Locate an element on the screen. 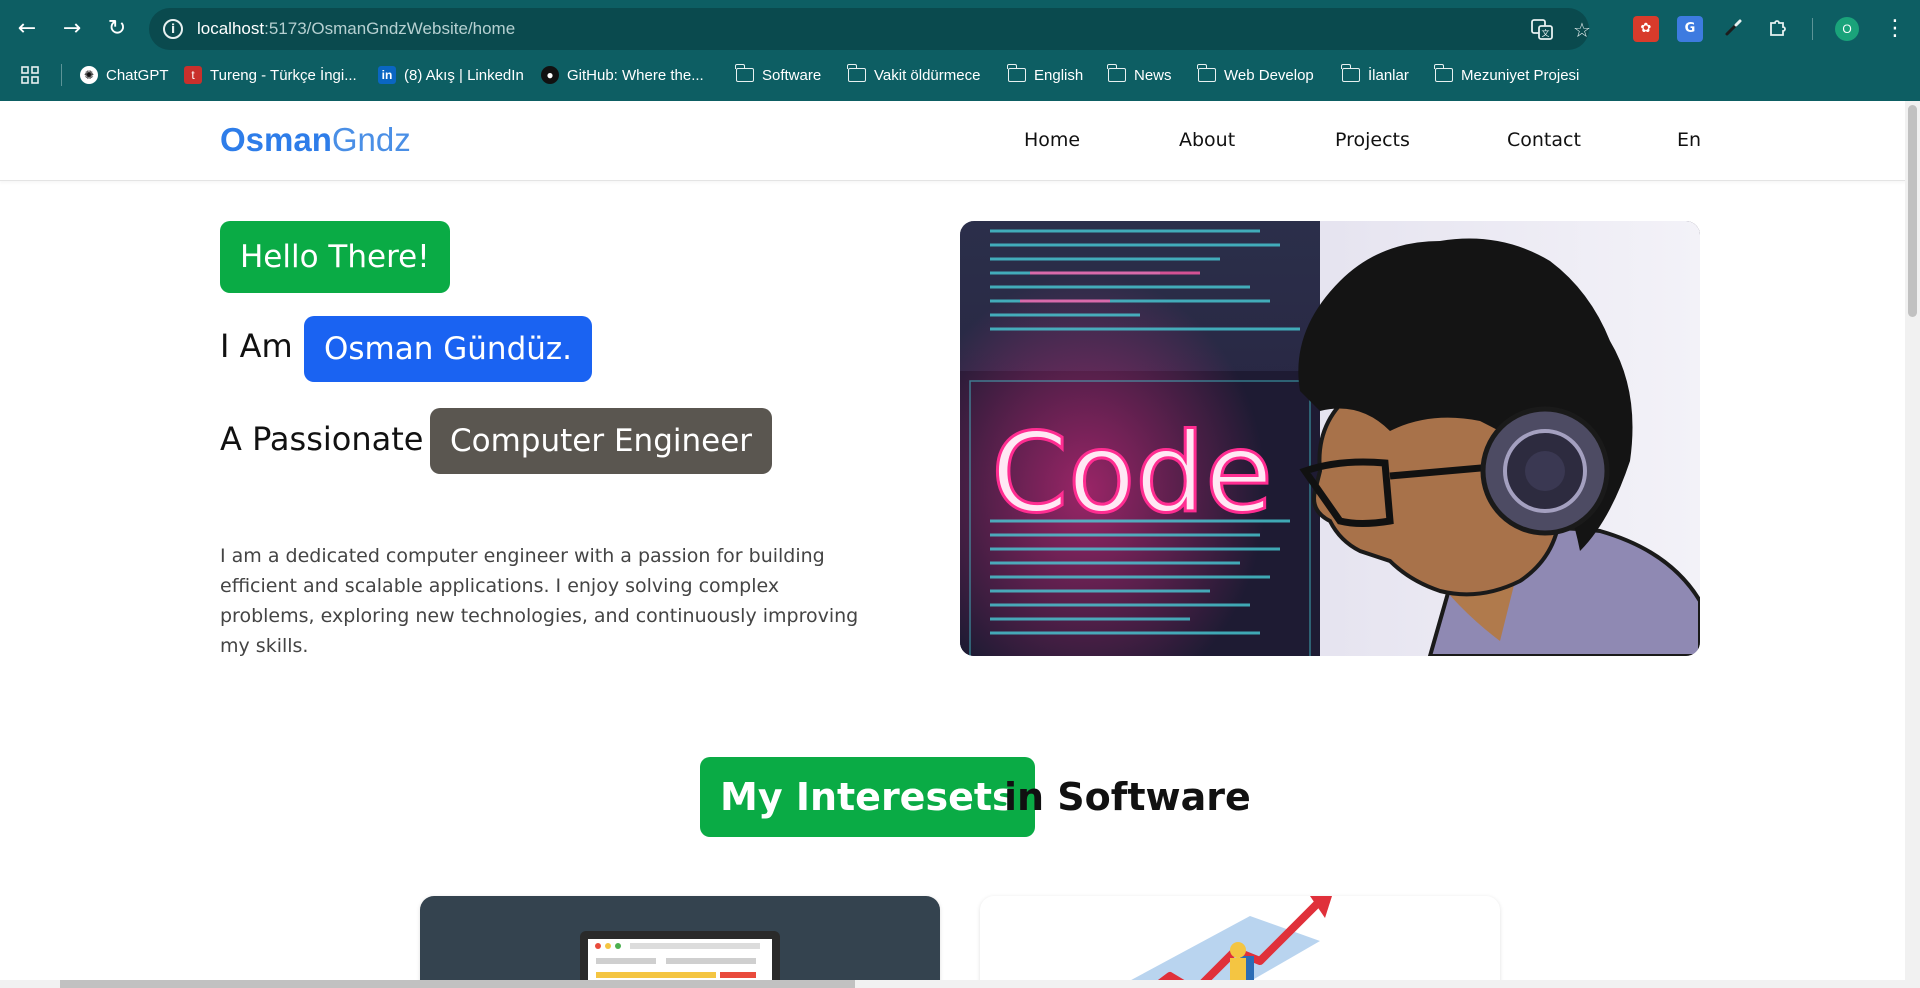 The height and width of the screenshot is (988, 1920). translate-icon: 文 is located at coordinates (1542, 30).